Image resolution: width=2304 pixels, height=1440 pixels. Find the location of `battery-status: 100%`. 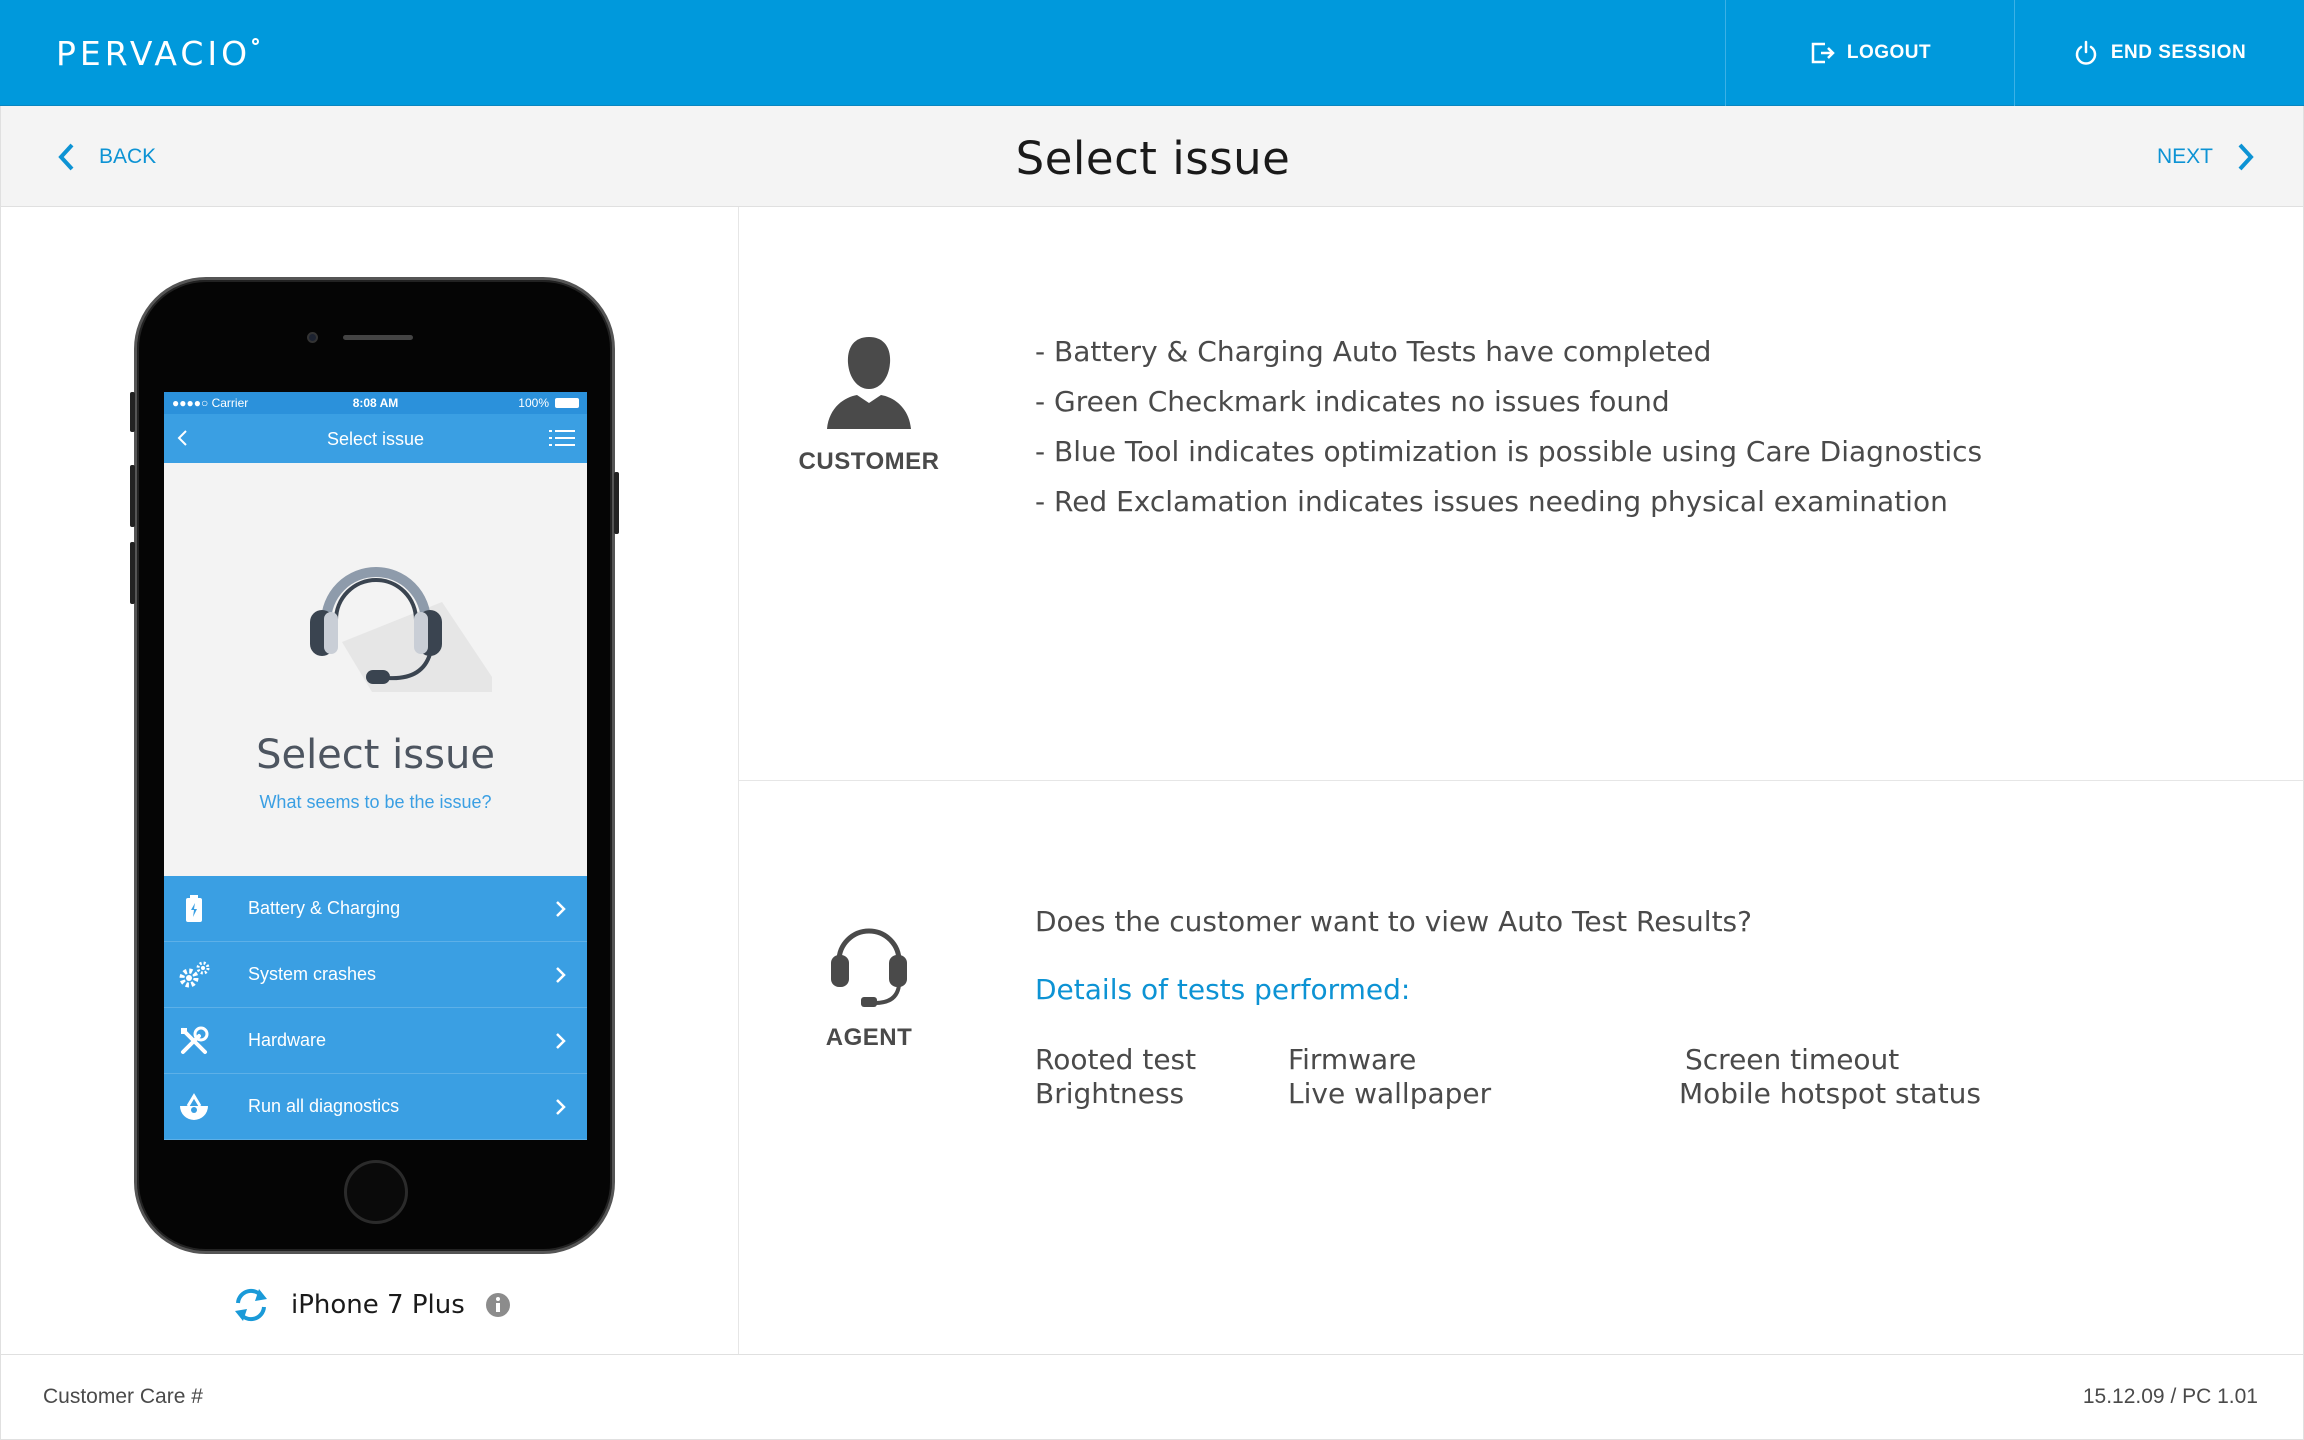

battery-status: 100% is located at coordinates (548, 403).